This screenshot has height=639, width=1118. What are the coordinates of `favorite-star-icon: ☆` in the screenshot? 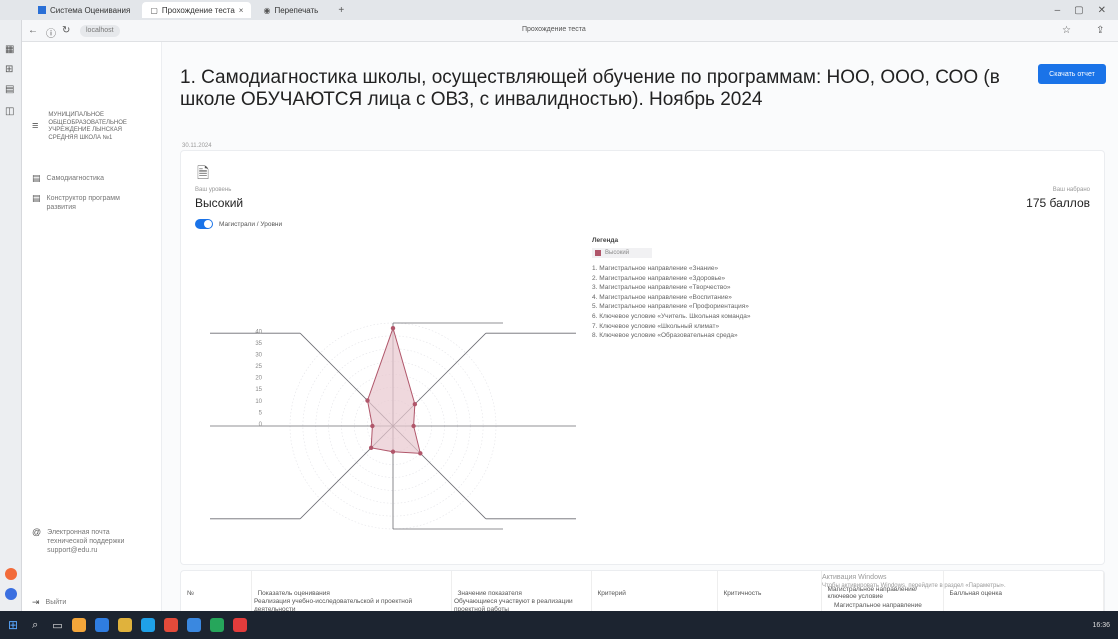 It's located at (1066, 30).